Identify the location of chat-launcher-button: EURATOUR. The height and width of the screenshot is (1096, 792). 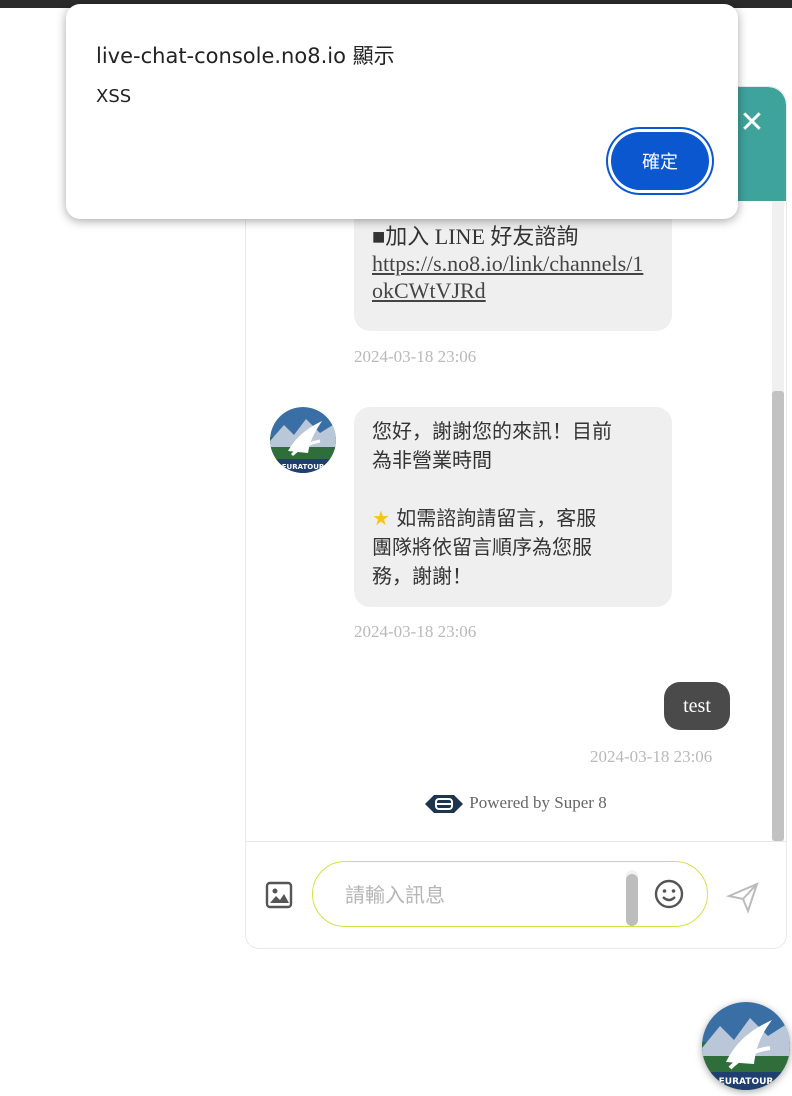
(746, 1046).